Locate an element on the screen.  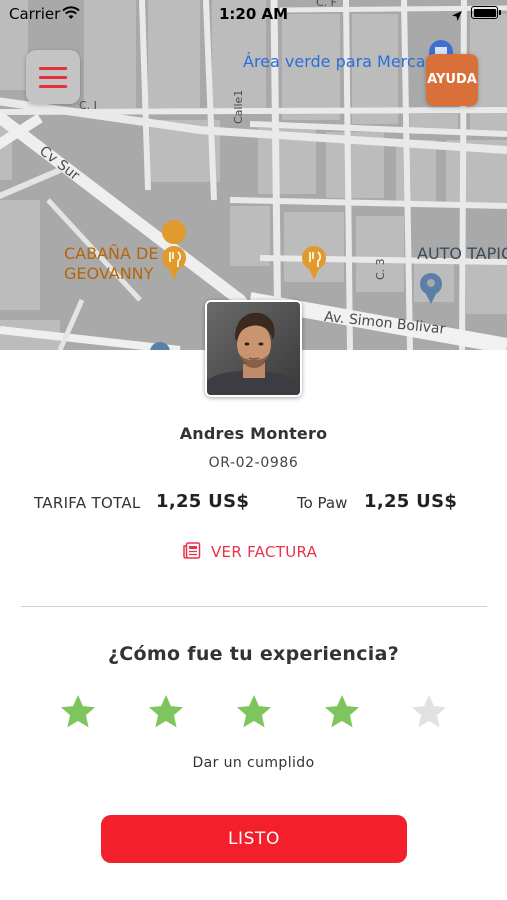
battery-icon is located at coordinates (486, 12).